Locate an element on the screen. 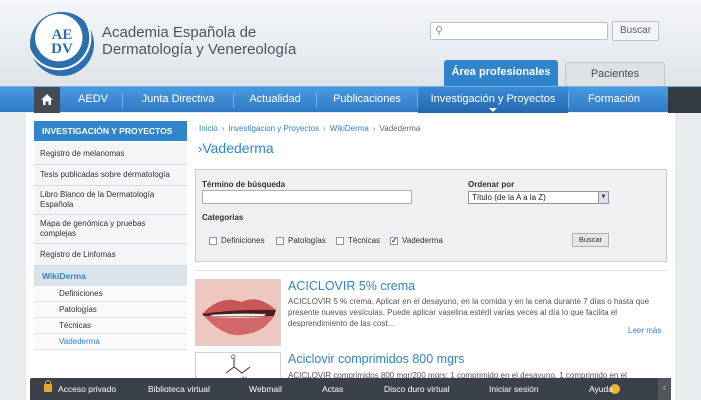  page-title-text: Vadederma is located at coordinates (238, 148).